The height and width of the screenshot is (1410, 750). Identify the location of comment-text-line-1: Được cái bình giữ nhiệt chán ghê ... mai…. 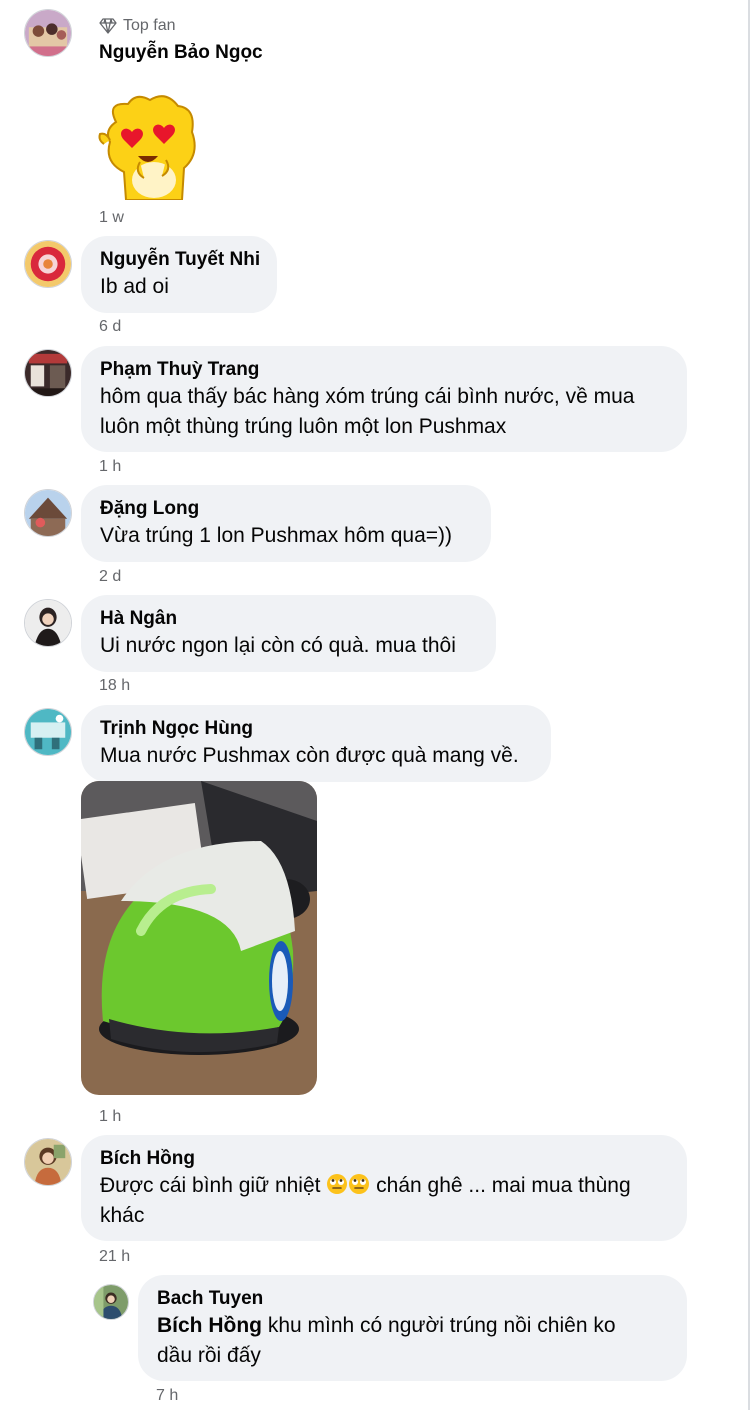
(383, 1186).